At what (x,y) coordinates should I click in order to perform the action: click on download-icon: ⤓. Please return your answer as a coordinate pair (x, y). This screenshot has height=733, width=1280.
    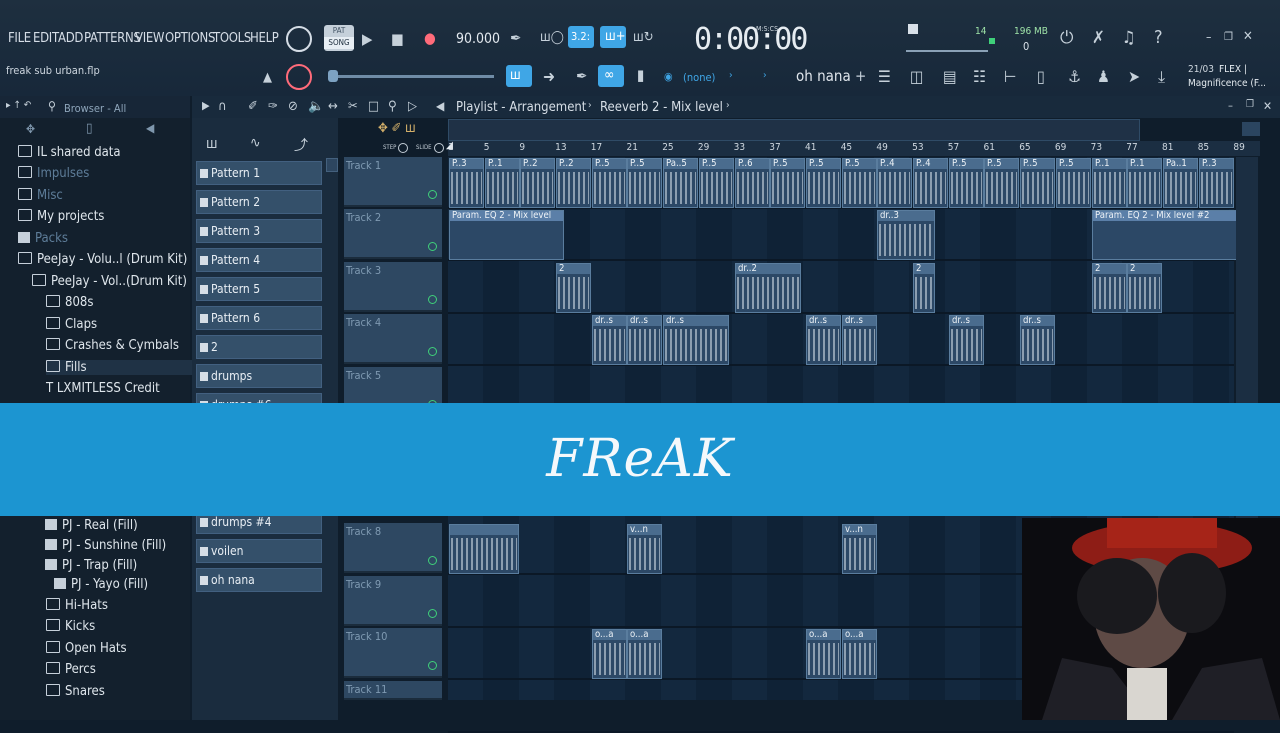
    Looking at the image, I should click on (1161, 77).